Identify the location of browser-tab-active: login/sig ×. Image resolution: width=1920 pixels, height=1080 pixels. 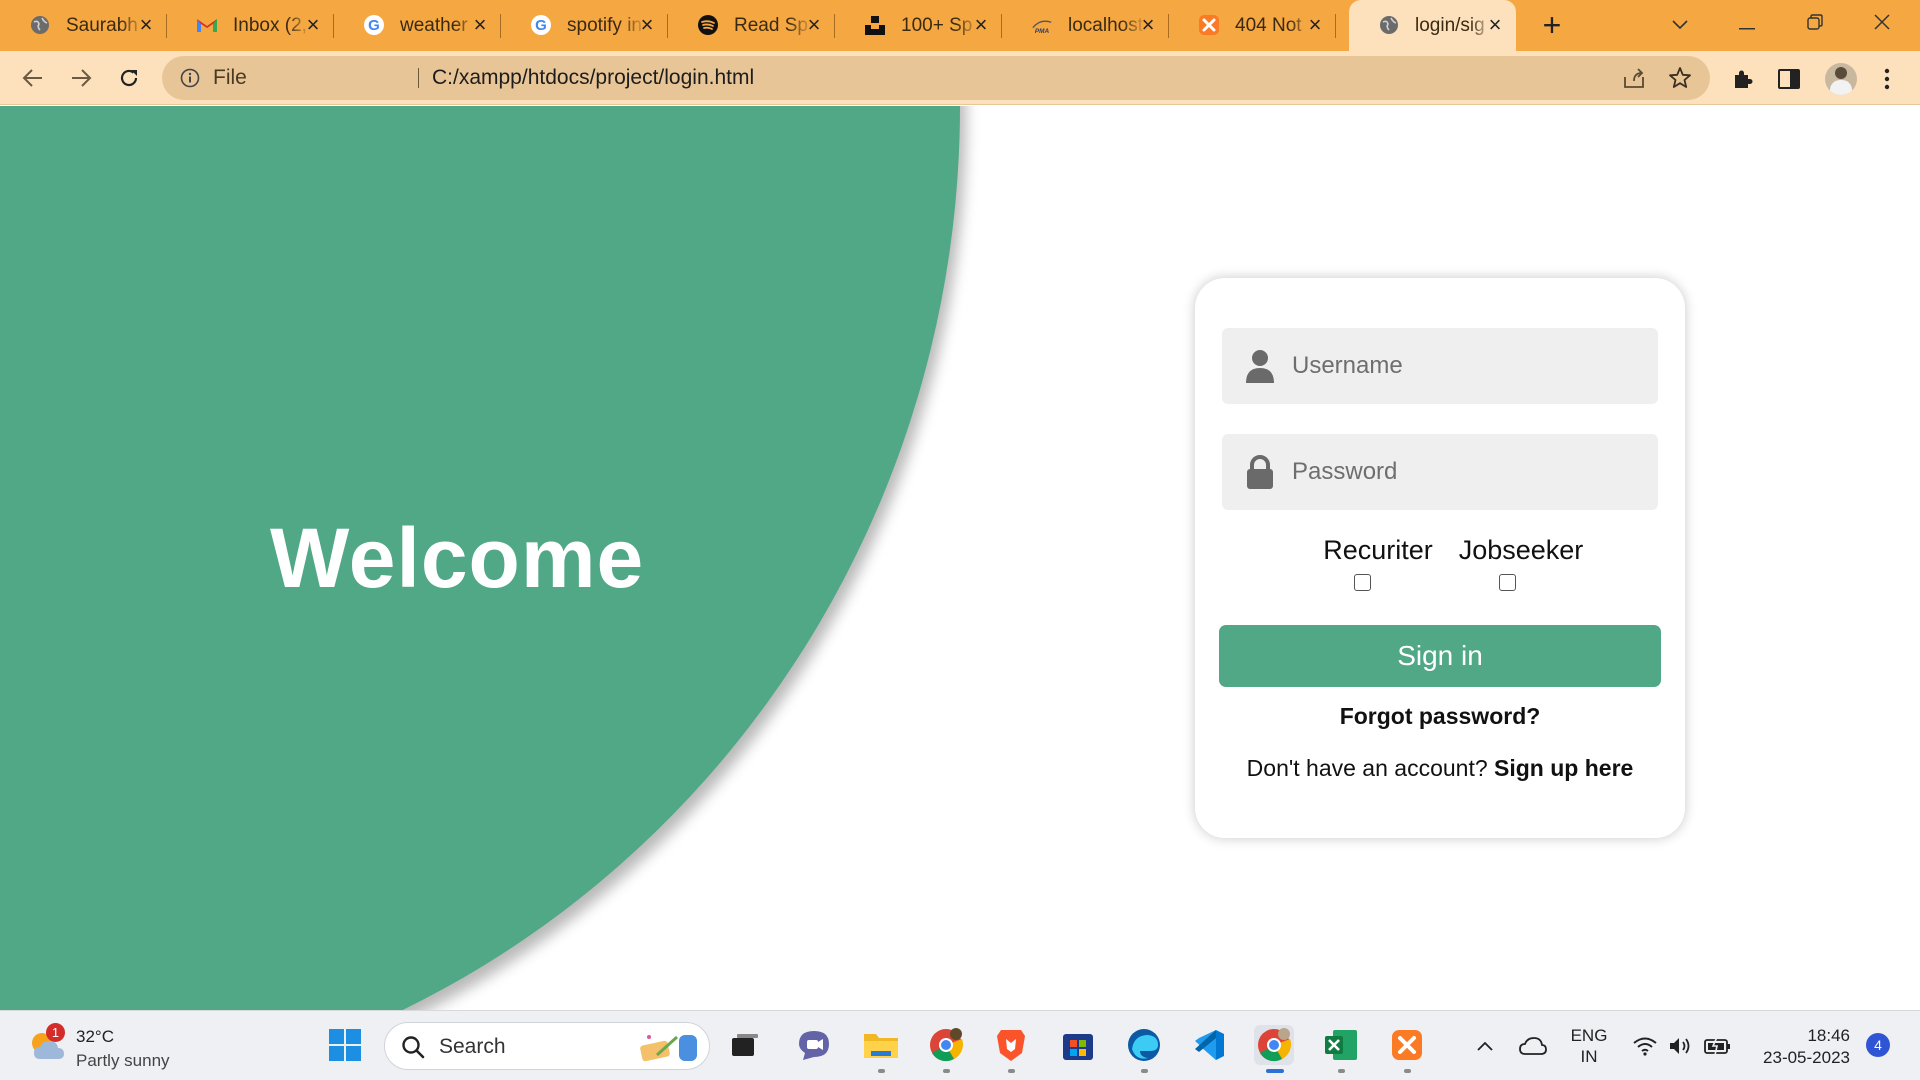
(1432, 25).